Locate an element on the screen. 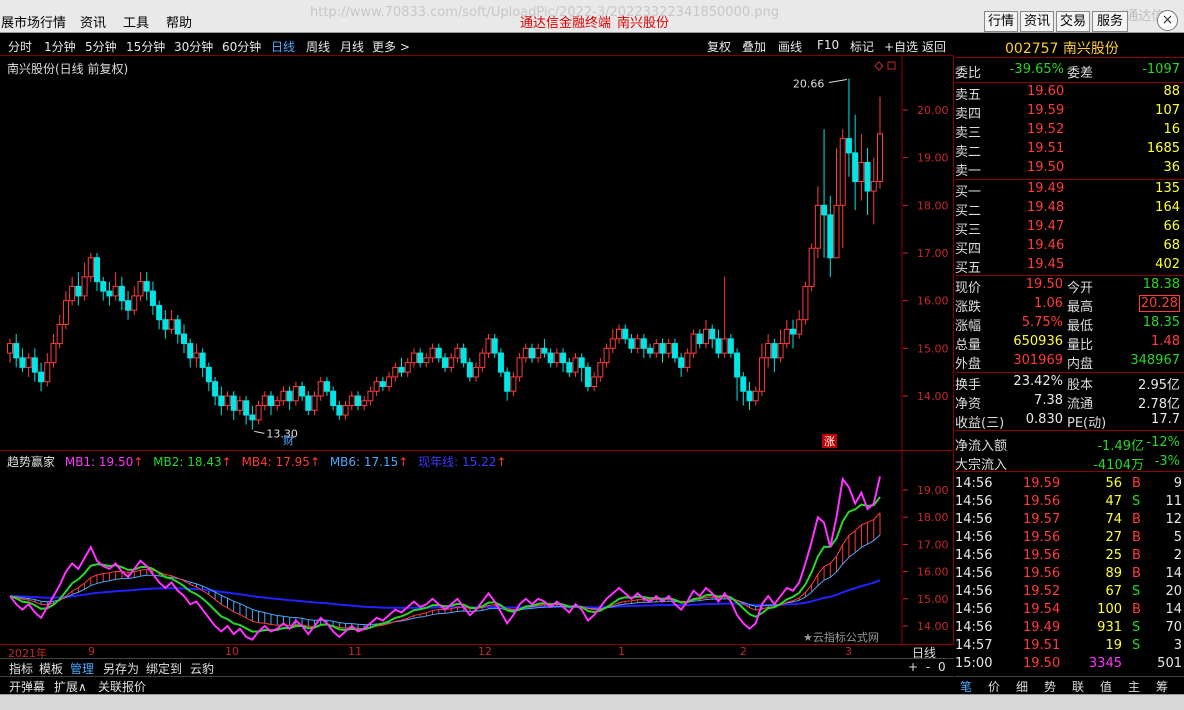 The height and width of the screenshot is (710, 1184). ask-volume: 16 is located at coordinates (1171, 129).